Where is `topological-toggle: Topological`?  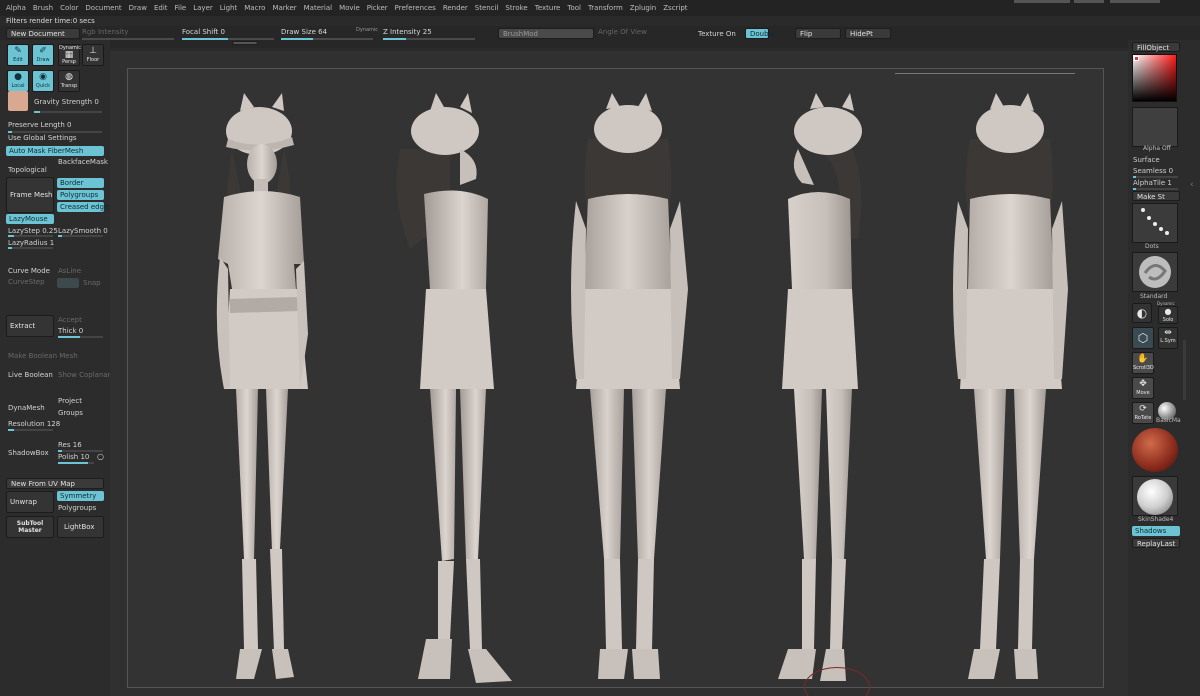 topological-toggle: Topological is located at coordinates (27, 170).